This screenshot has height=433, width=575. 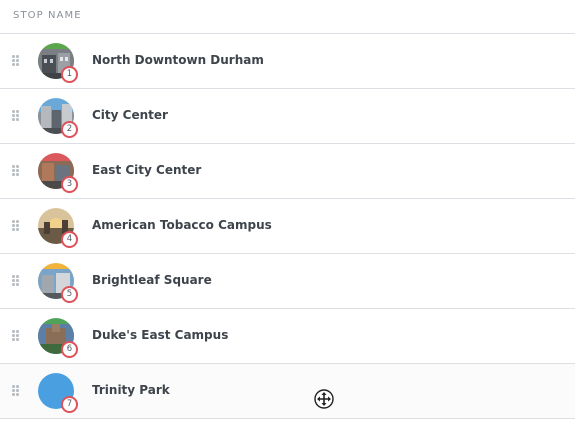 I want to click on stop-avatar: 1, so click(x=58, y=63).